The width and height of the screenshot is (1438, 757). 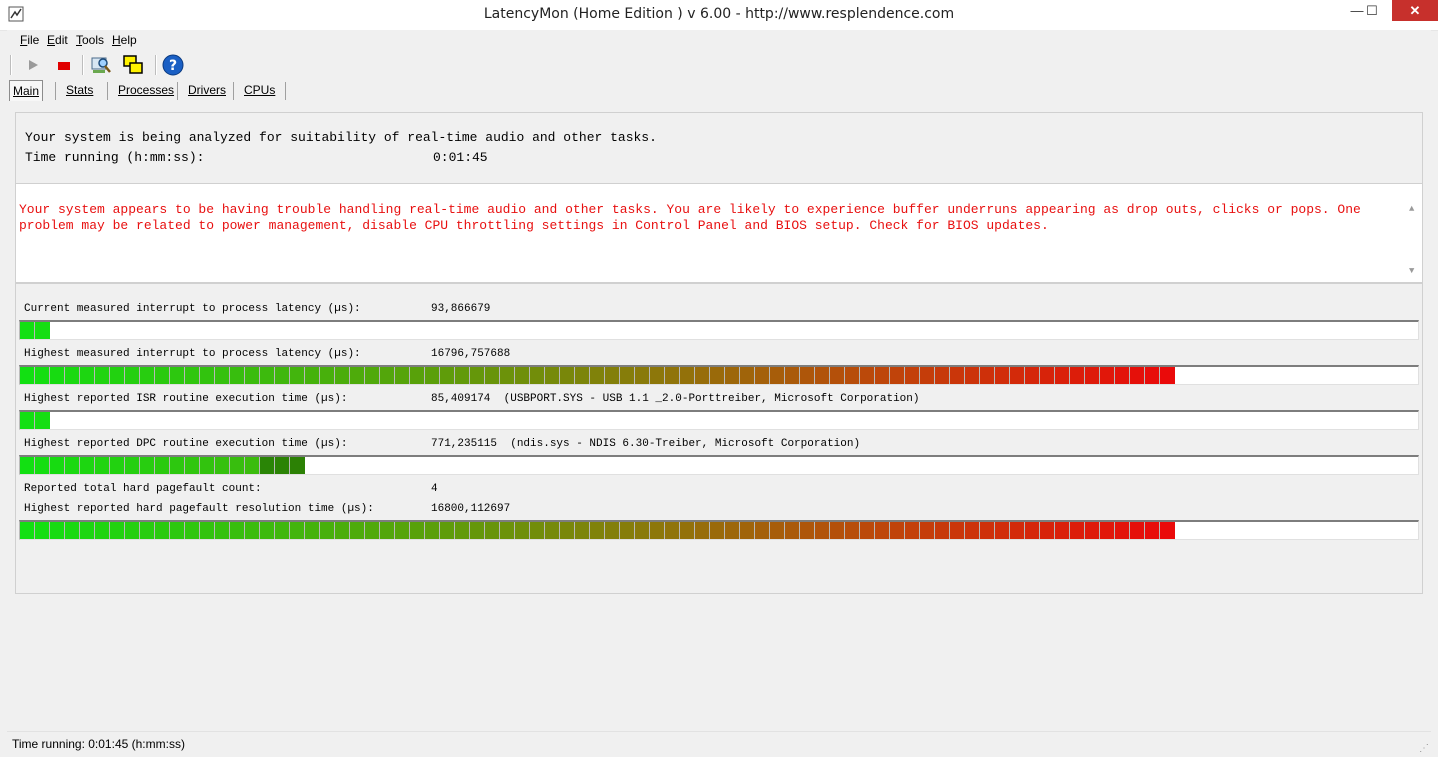 I want to click on resize-grip-icon: ⋰, so click(x=1424, y=748).